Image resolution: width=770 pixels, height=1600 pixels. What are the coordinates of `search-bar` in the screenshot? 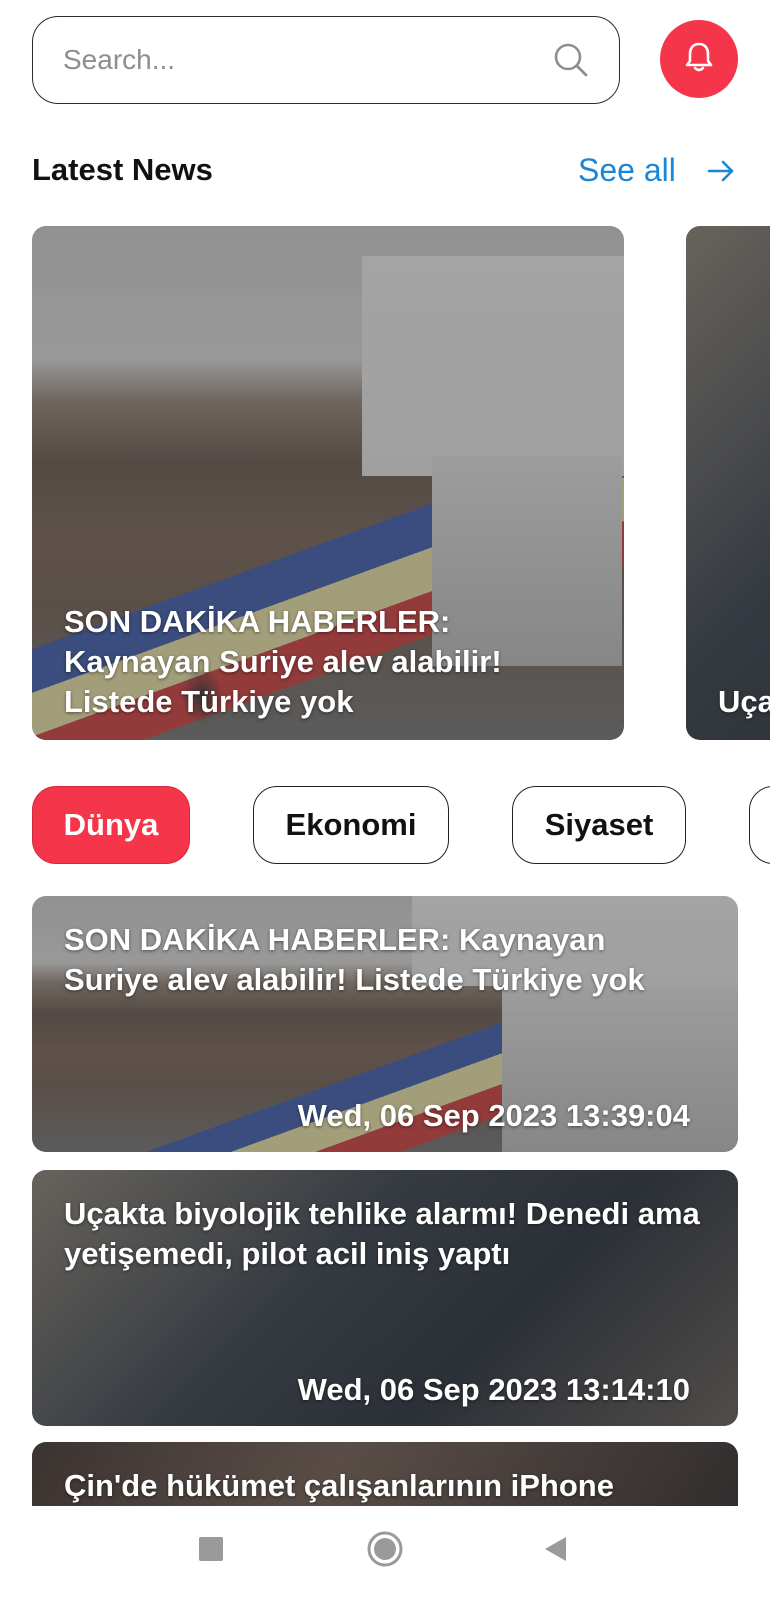 It's located at (326, 60).